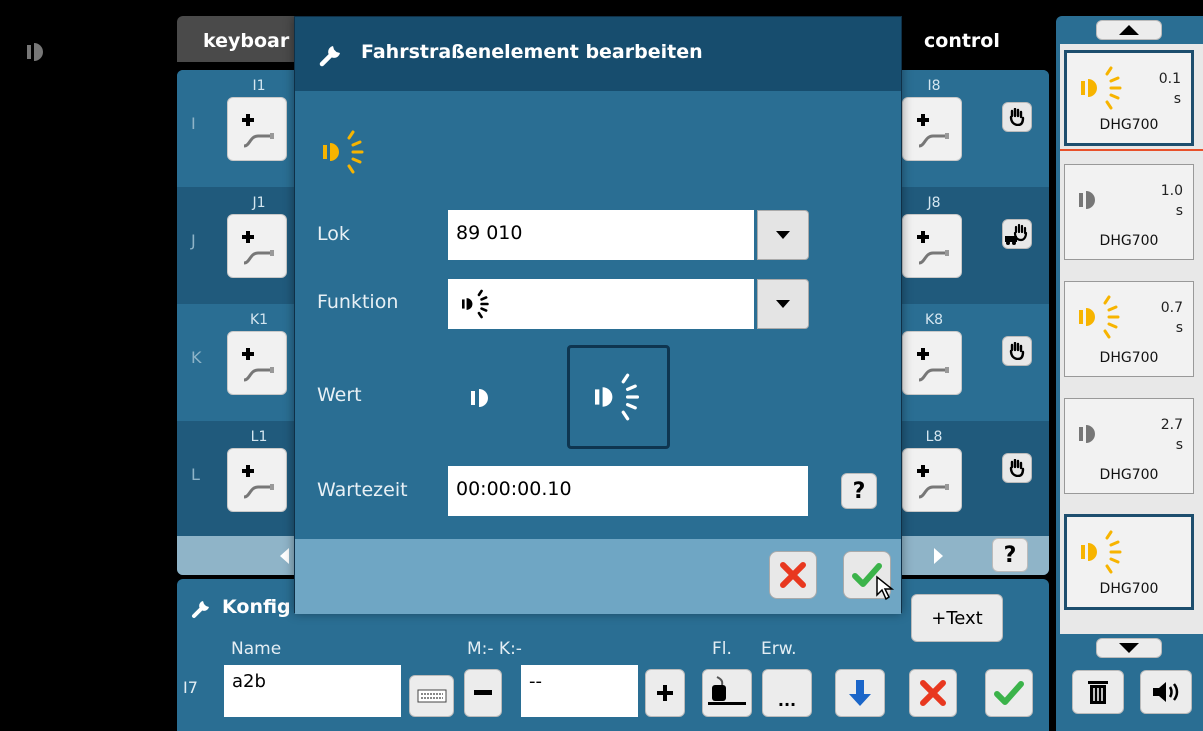 This screenshot has height=731, width=1203. Describe the element at coordinates (1129, 212) in the screenshot. I see `sequence-item: 1.0 s DHG700` at that location.